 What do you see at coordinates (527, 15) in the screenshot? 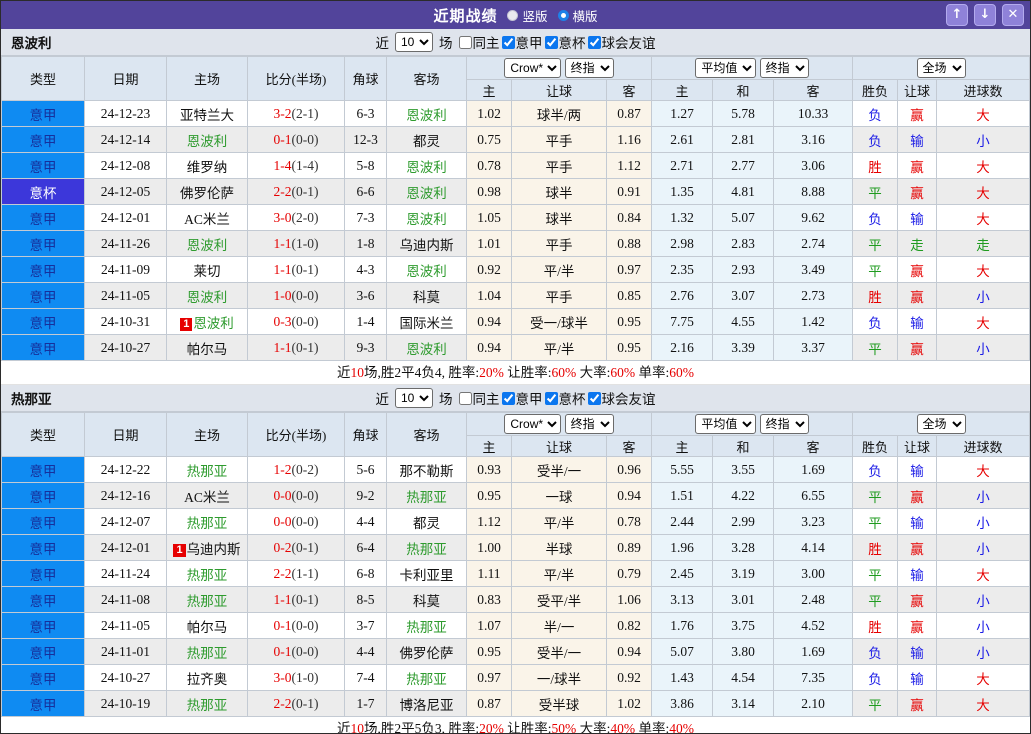
I see `view-option-vertical: 竖版` at bounding box center [527, 15].